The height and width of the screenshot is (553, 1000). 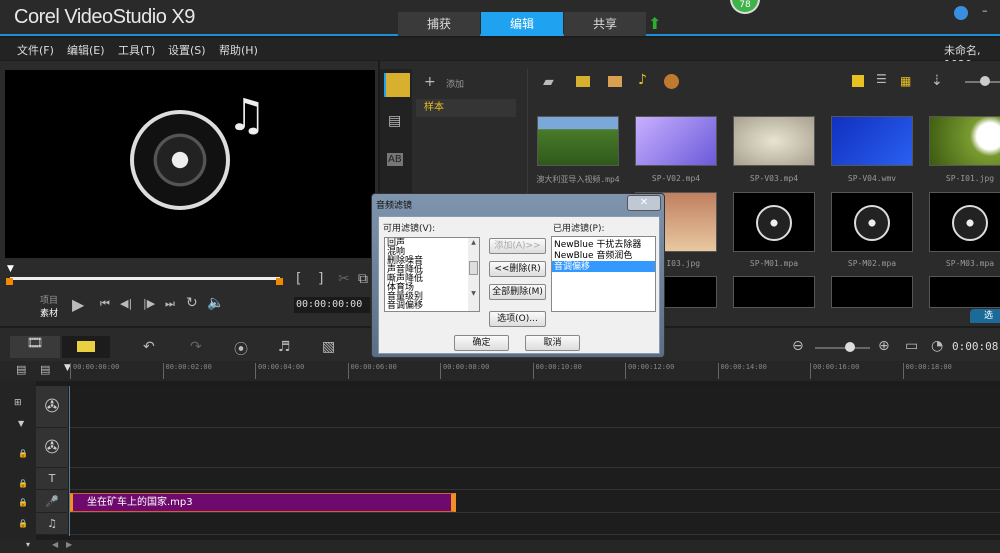 What do you see at coordinates (49, 312) in the screenshot?
I see `mode-clip: 素材` at bounding box center [49, 312].